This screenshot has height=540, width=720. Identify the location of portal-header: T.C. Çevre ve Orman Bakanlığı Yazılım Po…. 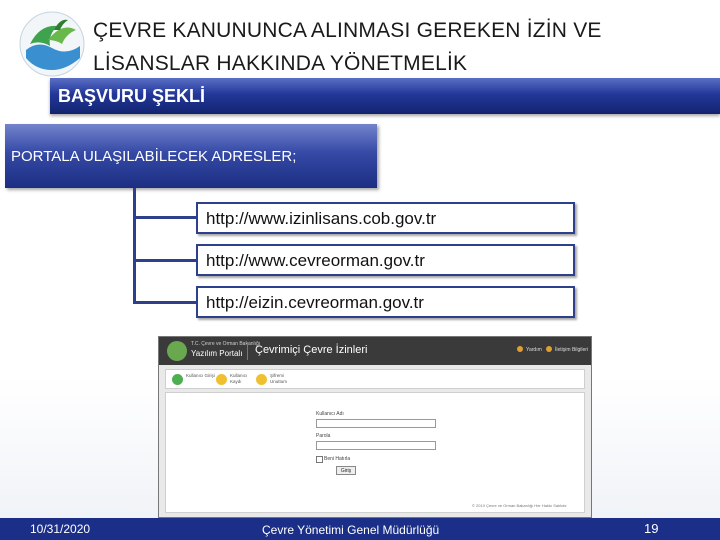
(375, 351).